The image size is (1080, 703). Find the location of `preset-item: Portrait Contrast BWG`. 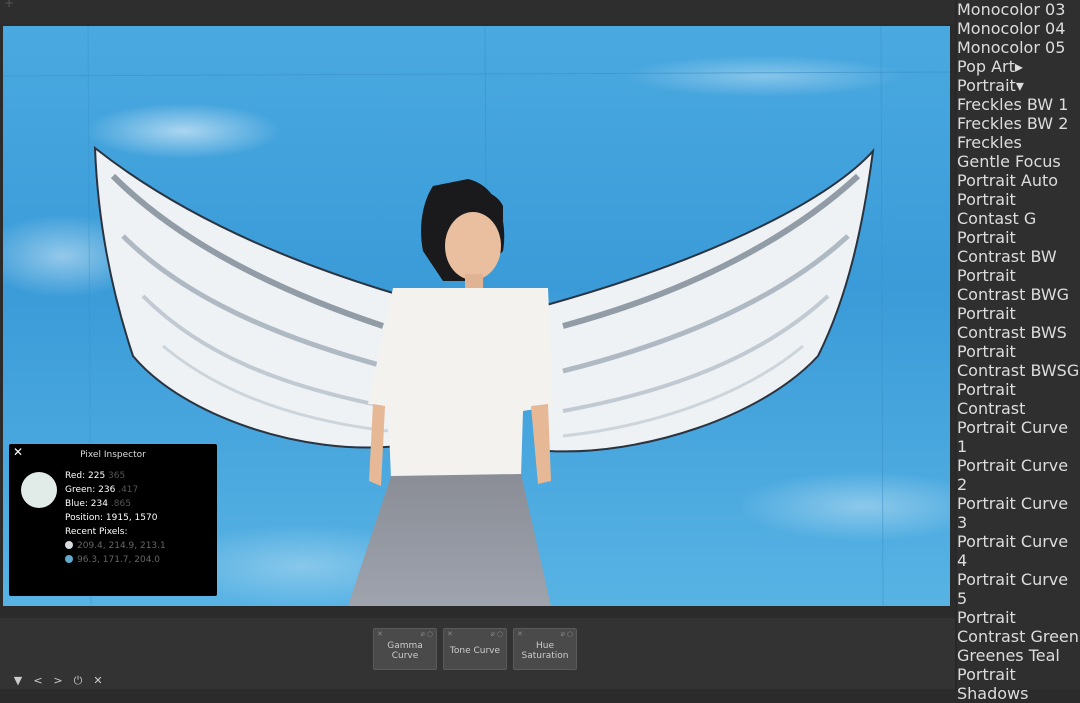

preset-item: Portrait Contrast BWG is located at coordinates (1018, 285).